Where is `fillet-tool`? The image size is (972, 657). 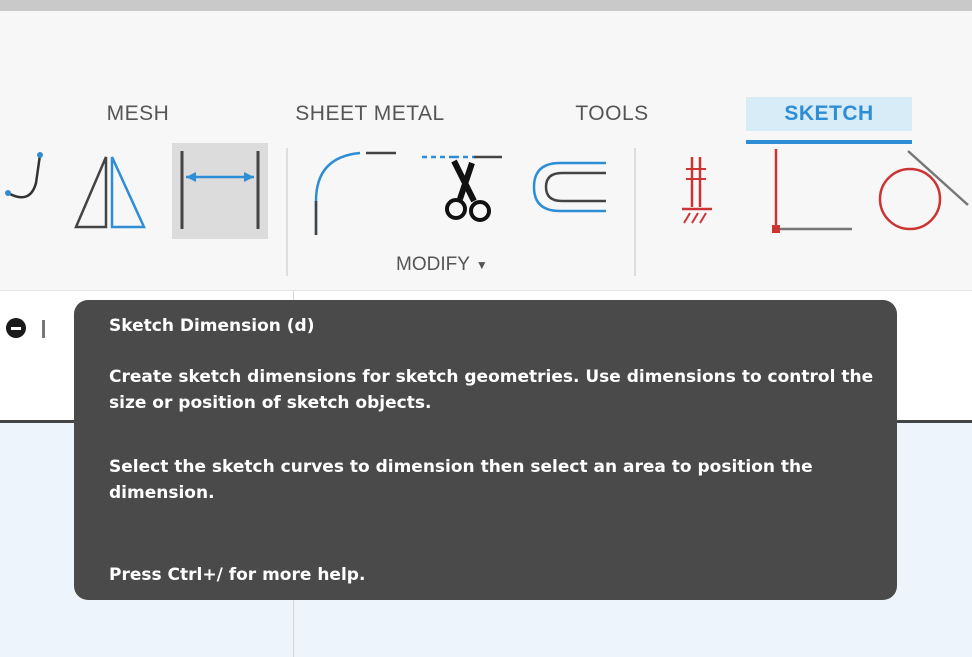
fillet-tool is located at coordinates (350, 191).